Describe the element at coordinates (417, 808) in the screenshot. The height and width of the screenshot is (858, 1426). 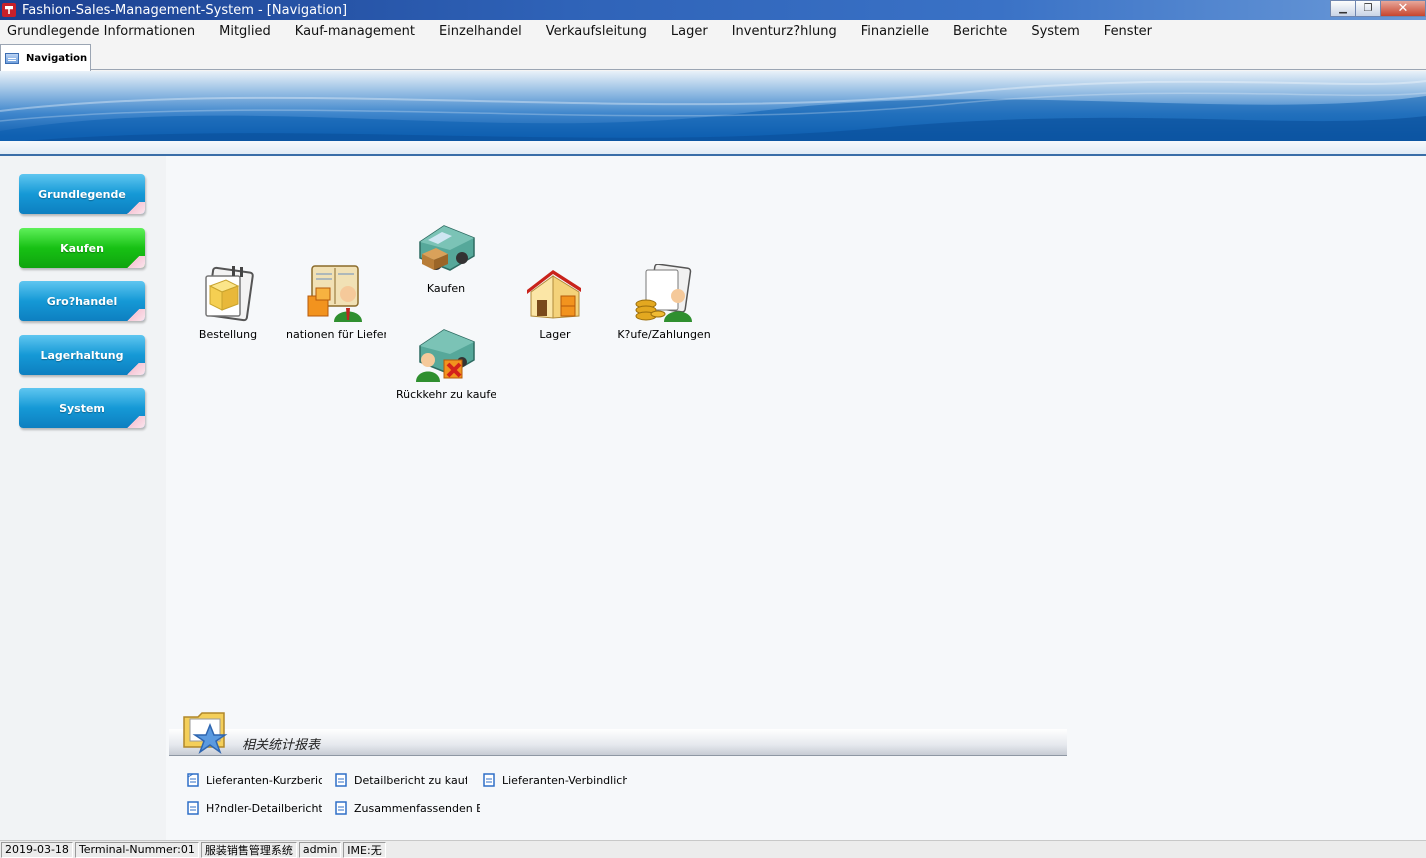
I see `report-link-label: Zusammenfassenden Beric` at that location.